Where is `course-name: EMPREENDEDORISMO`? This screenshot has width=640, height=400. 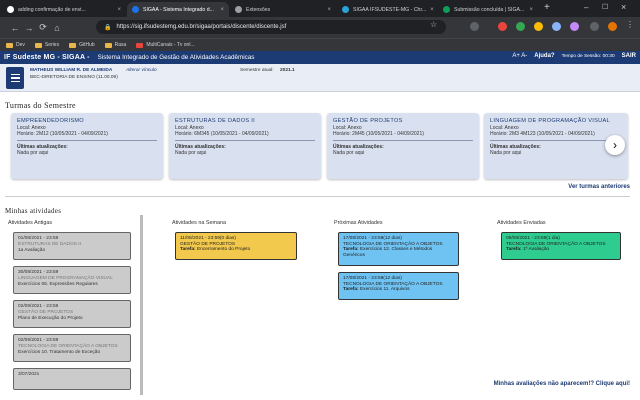 course-name: EMPREENDEDORISMO is located at coordinates (87, 121).